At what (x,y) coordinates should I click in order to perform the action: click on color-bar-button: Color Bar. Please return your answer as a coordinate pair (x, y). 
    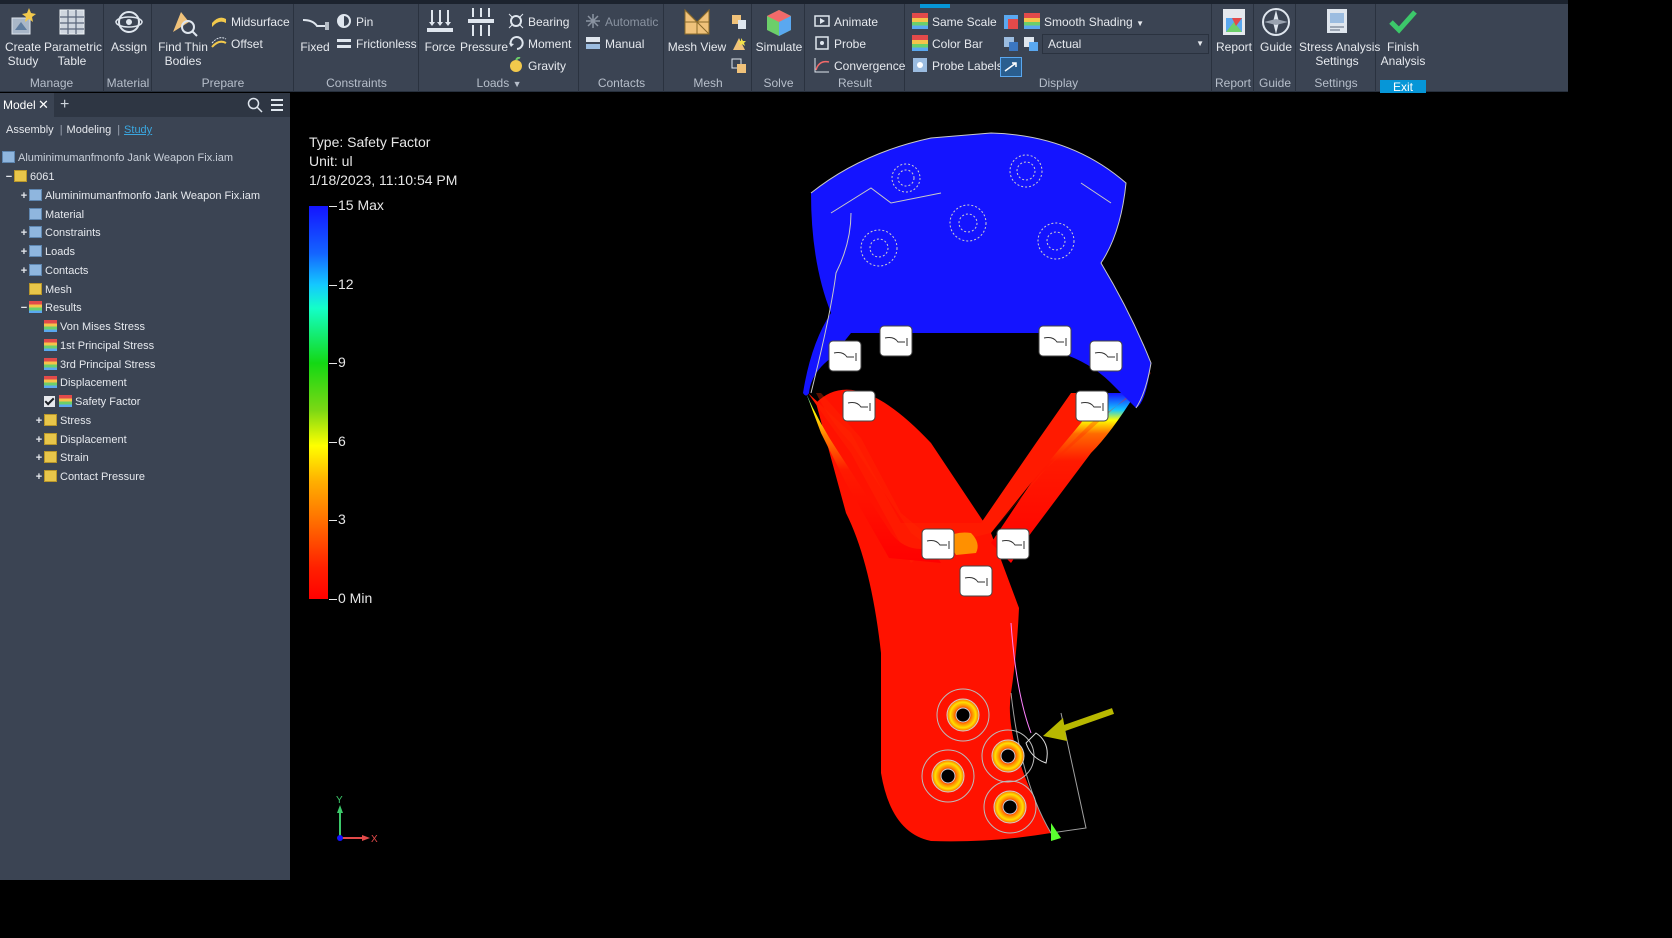
    Looking at the image, I should click on (947, 44).